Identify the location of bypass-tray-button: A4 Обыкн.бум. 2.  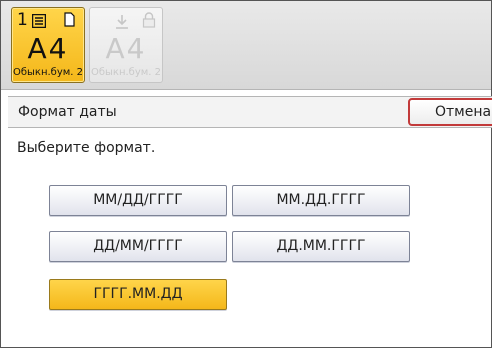
(126, 45).